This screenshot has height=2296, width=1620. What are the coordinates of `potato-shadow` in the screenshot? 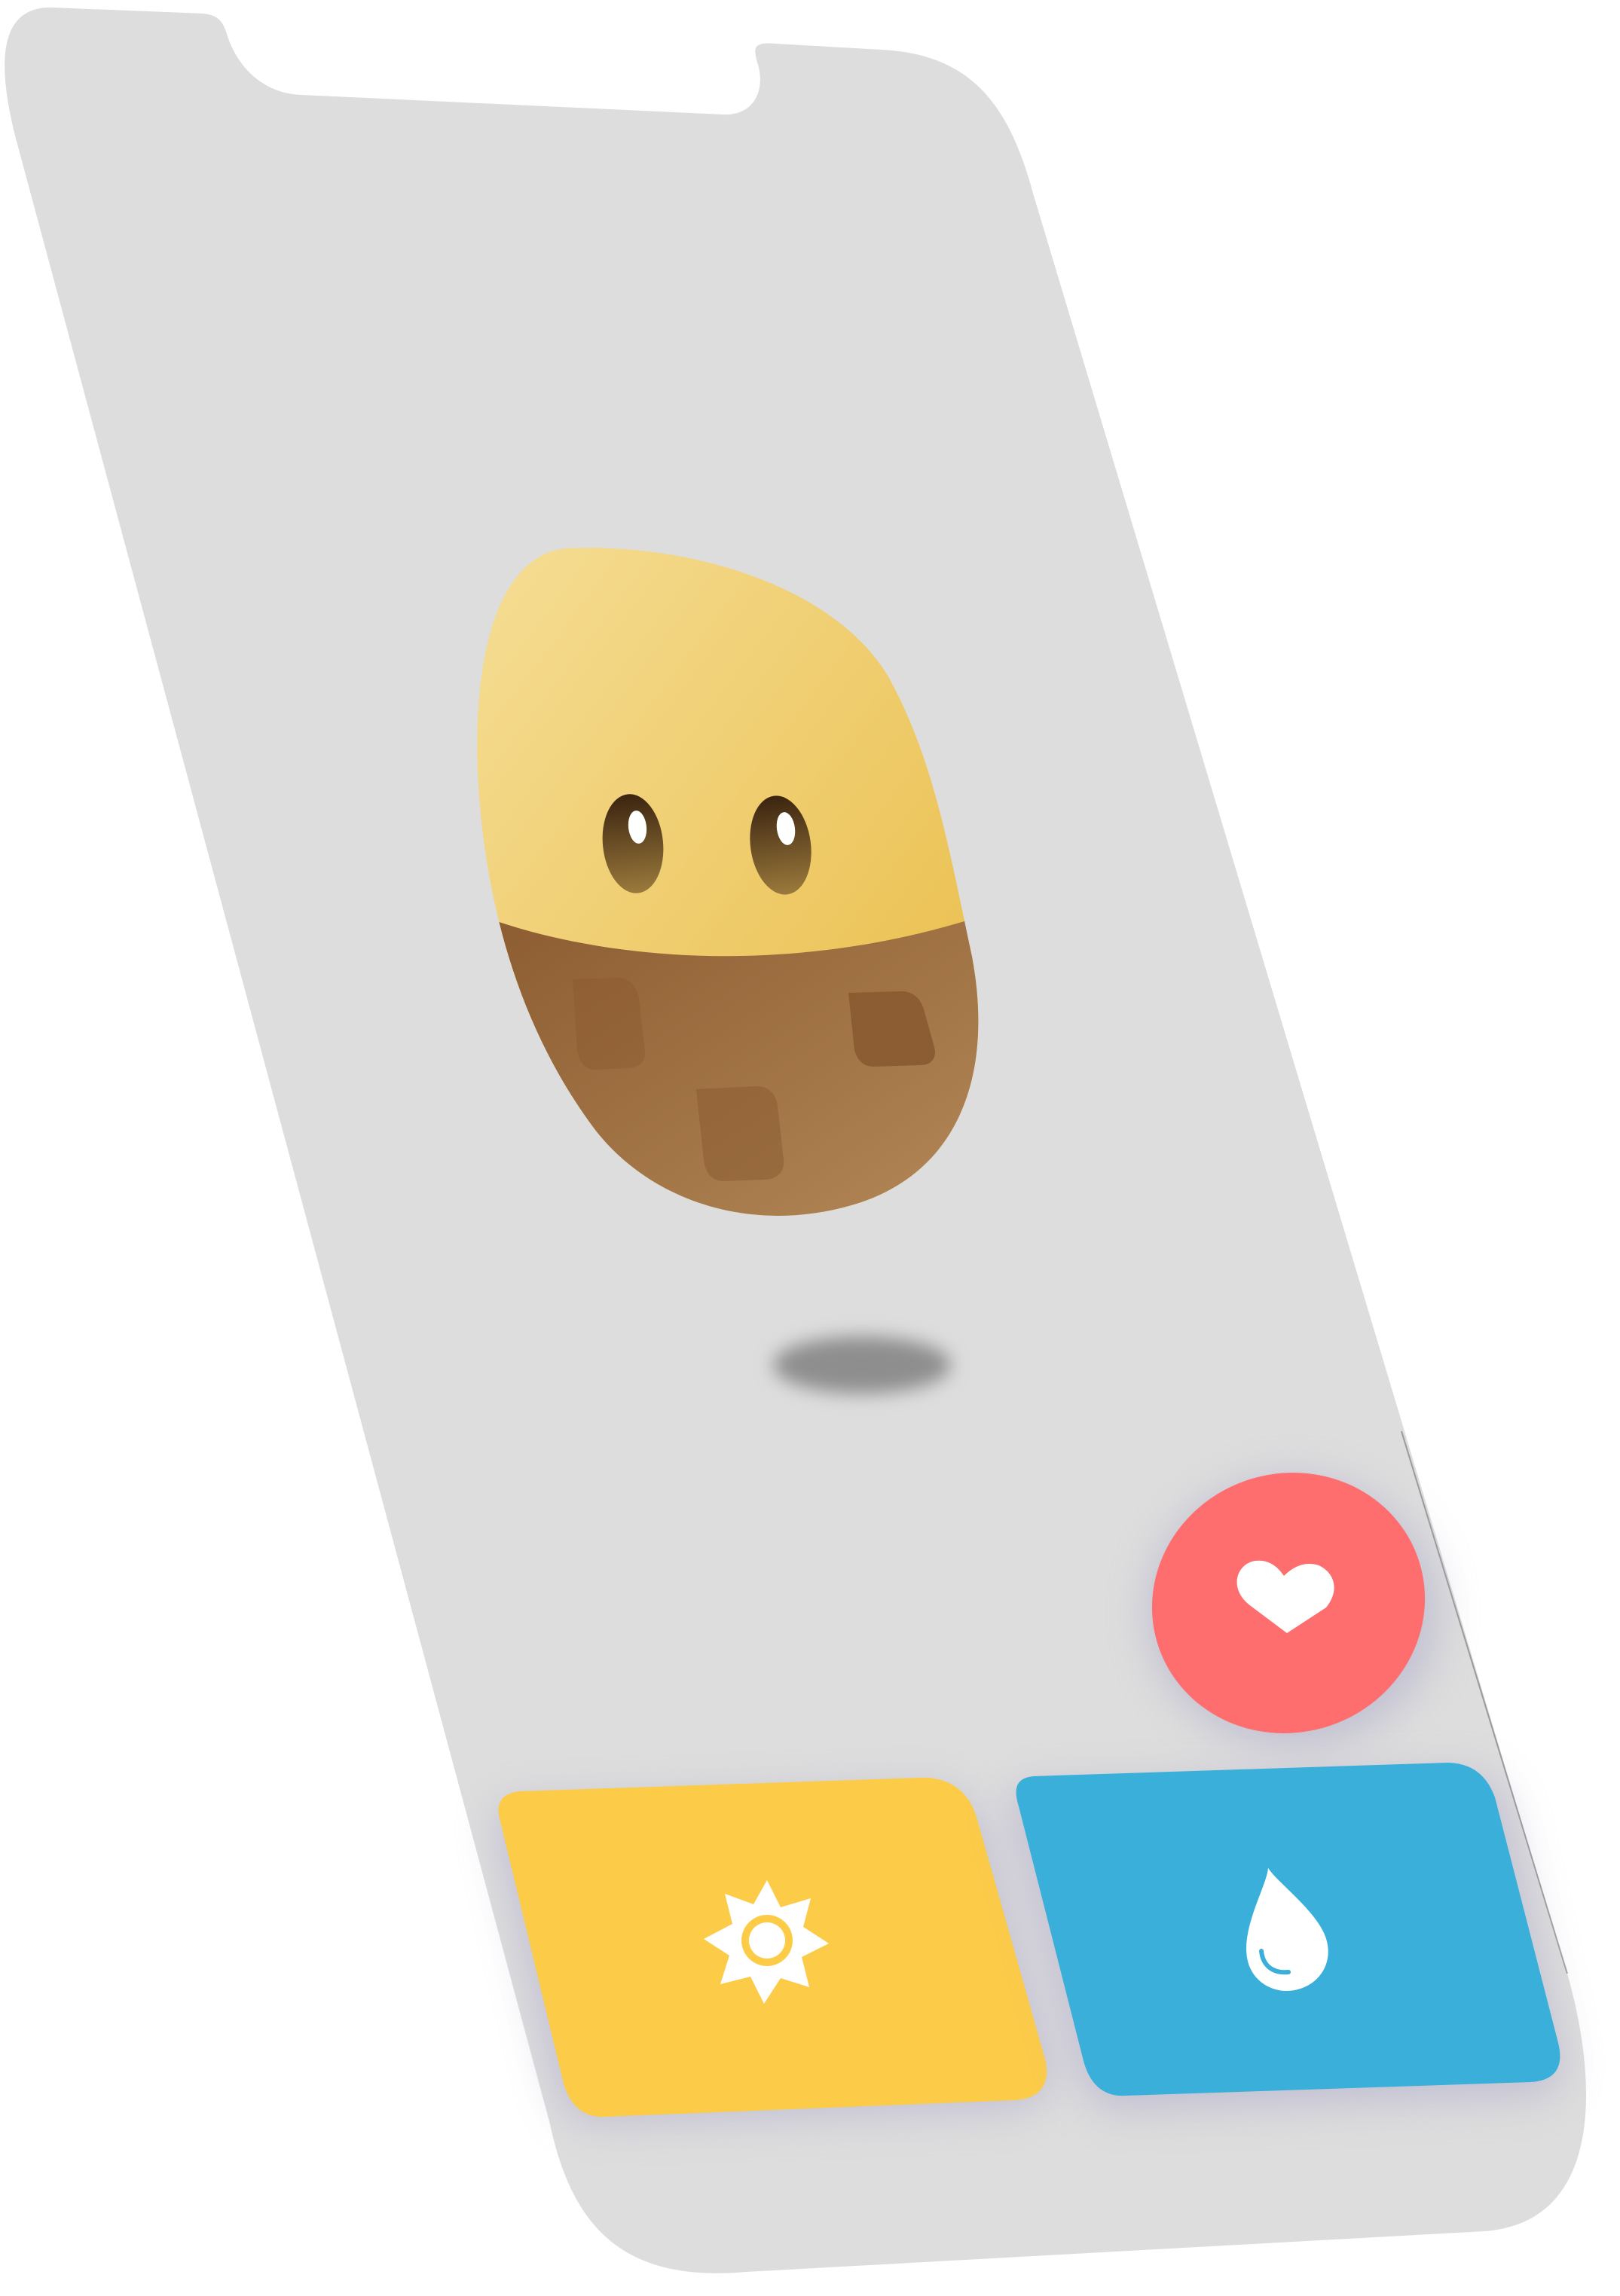 It's located at (862, 1365).